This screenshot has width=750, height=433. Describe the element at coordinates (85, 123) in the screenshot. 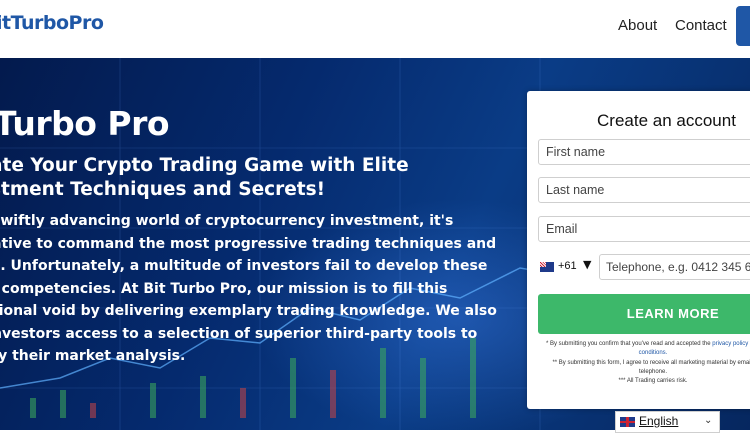

I see `hero-title: Turbo Pro` at that location.